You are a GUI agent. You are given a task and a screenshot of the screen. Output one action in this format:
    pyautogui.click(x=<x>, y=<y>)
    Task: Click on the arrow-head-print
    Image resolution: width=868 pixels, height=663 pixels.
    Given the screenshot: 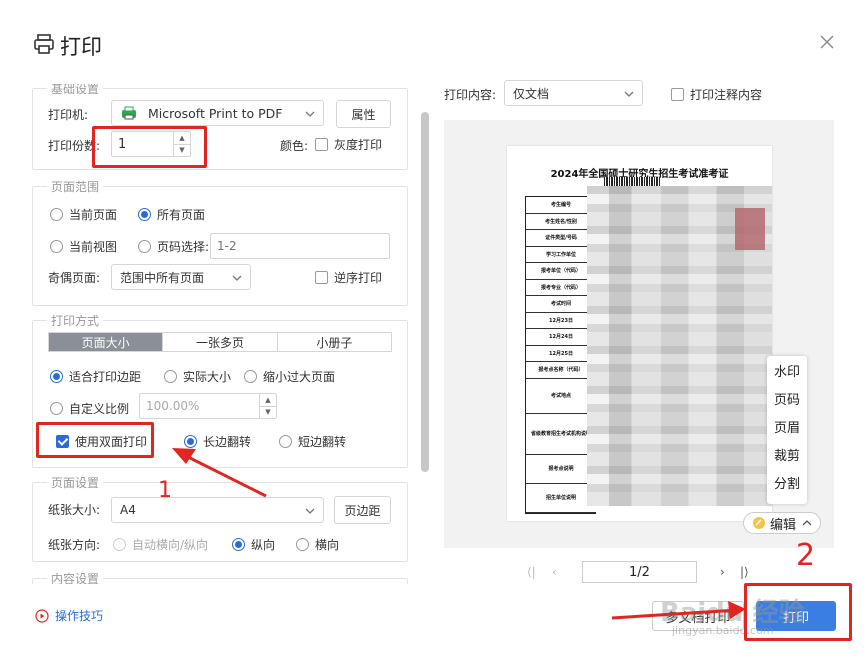 What is the action you would take?
    pyautogui.click(x=737, y=610)
    